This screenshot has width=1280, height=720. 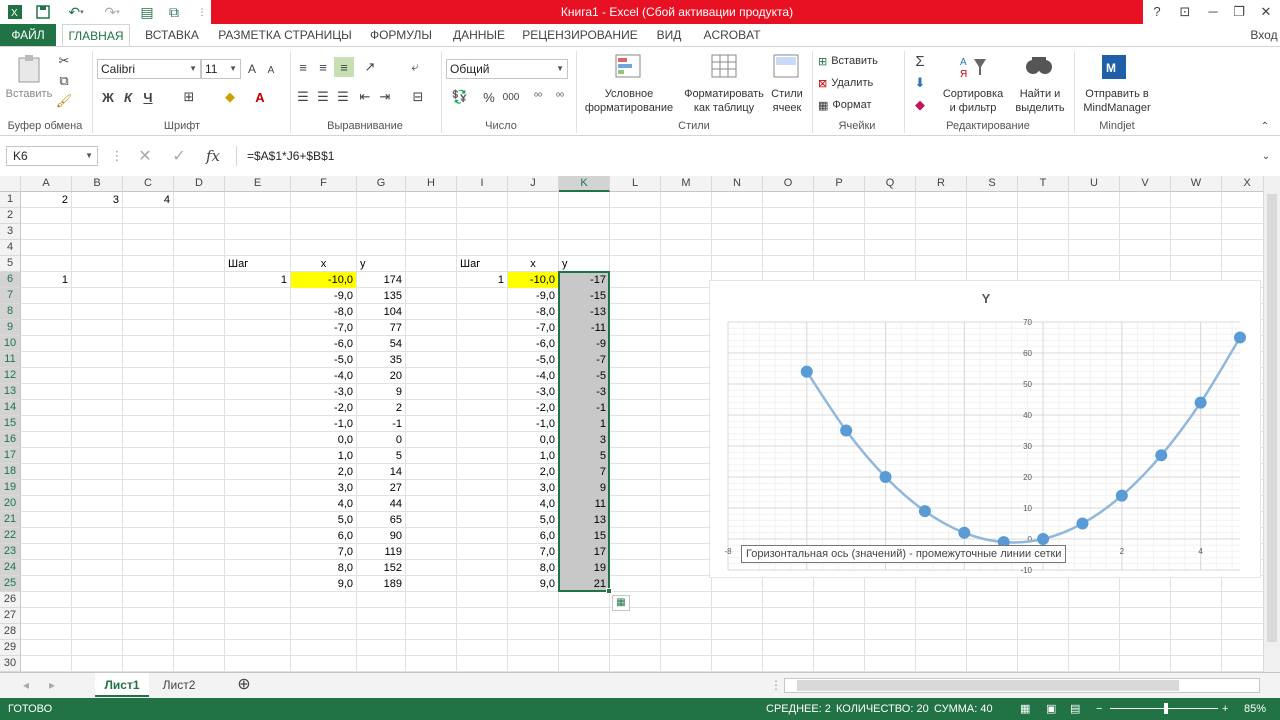 I want to click on italic-button: К, so click(x=128, y=97).